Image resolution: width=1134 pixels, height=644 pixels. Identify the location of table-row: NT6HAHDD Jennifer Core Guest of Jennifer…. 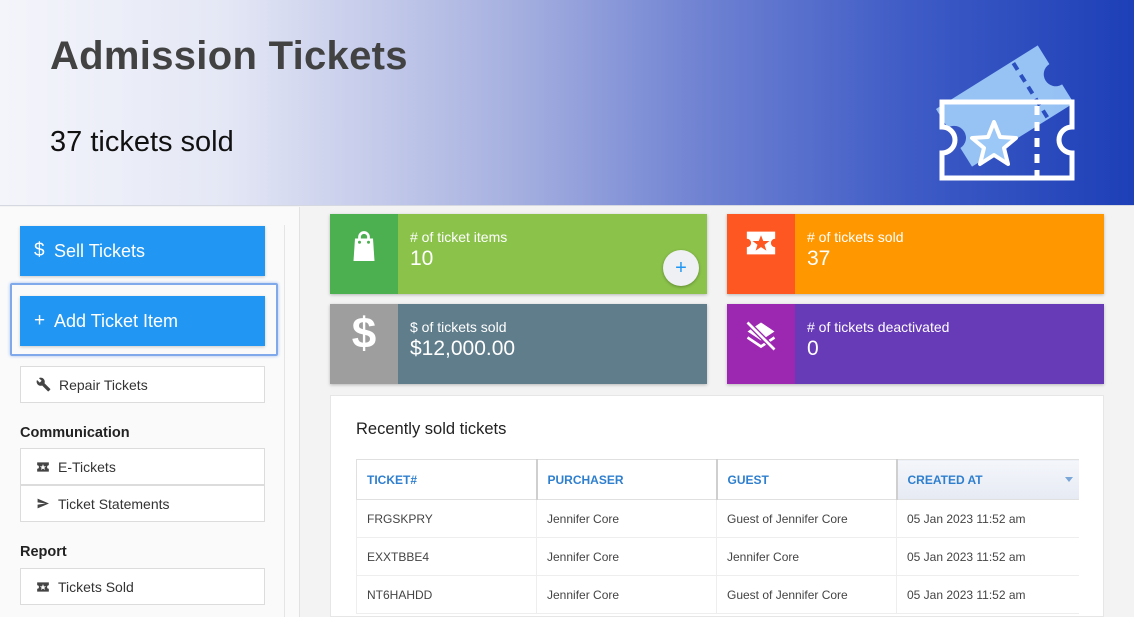
(717, 594).